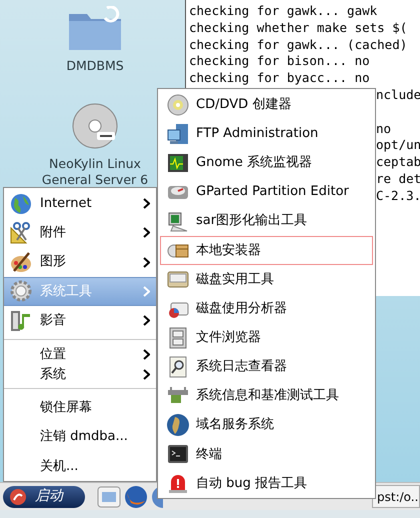 The width and height of the screenshot is (420, 518). I want to click on scissors-ruler-icon, so click(21, 233).